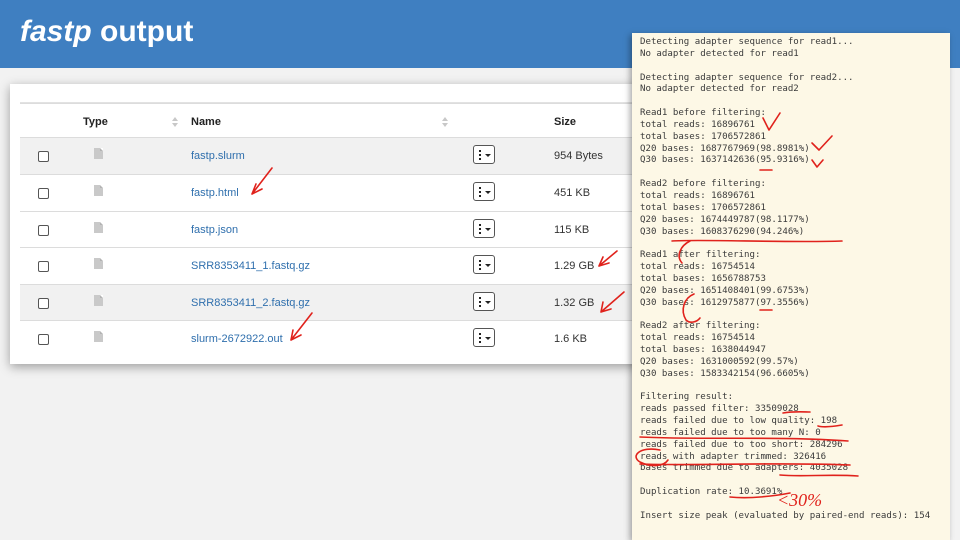  I want to click on table-row: fastp.html 451 KB, so click(340, 192).